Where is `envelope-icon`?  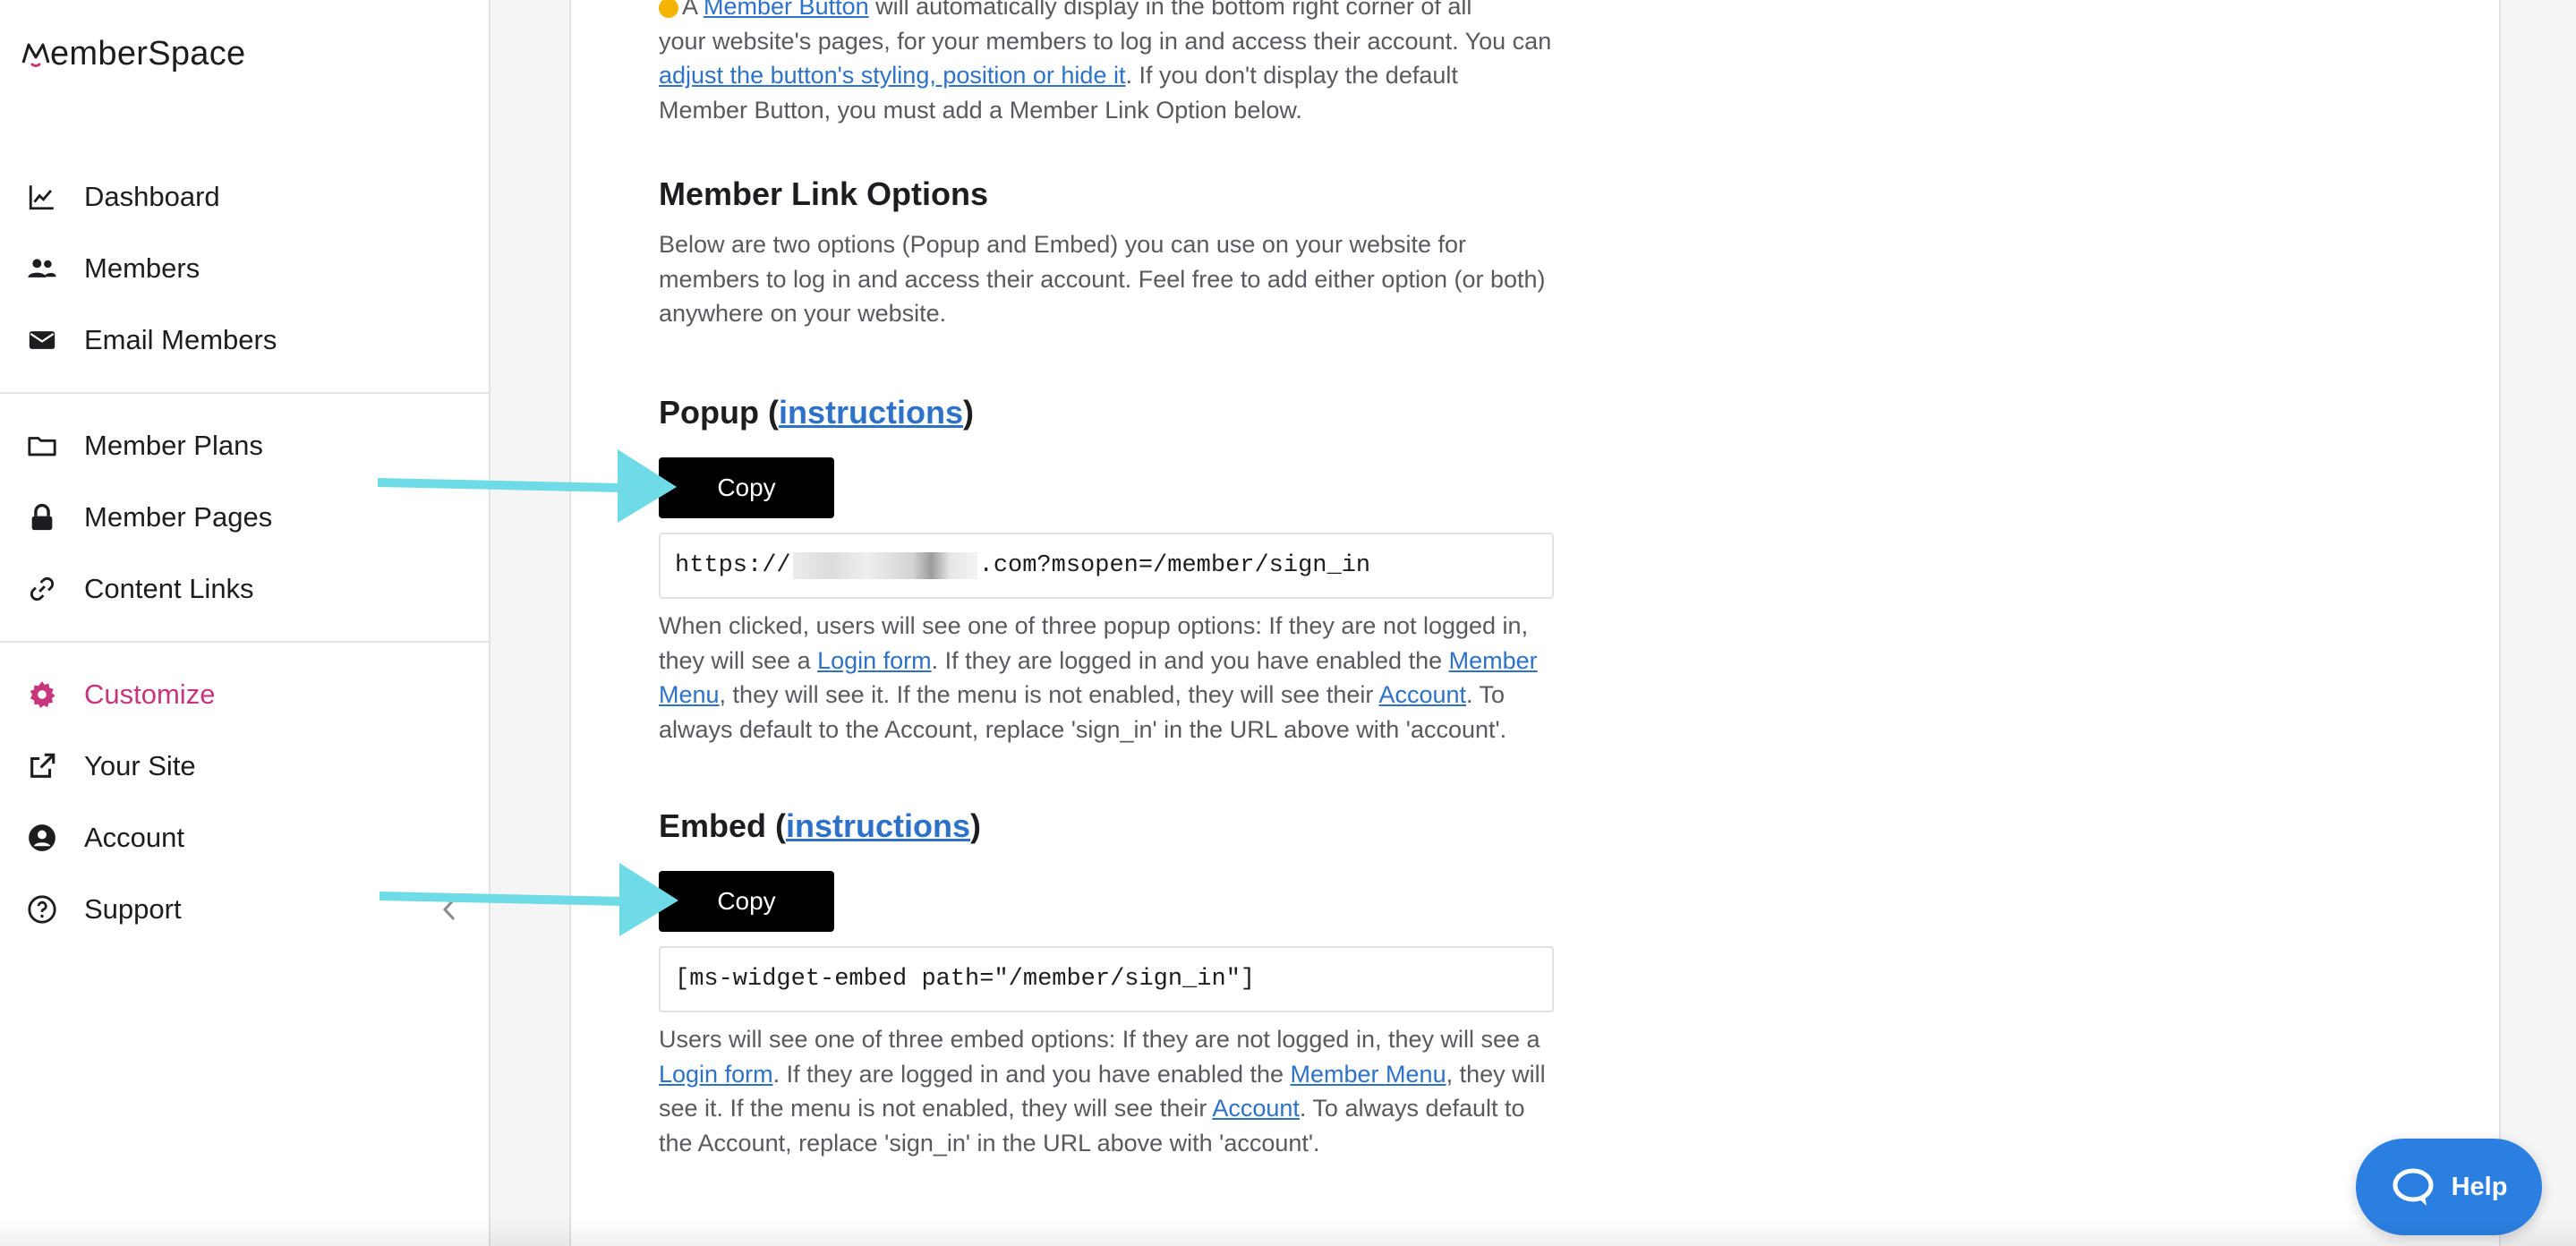
envelope-icon is located at coordinates (42, 340).